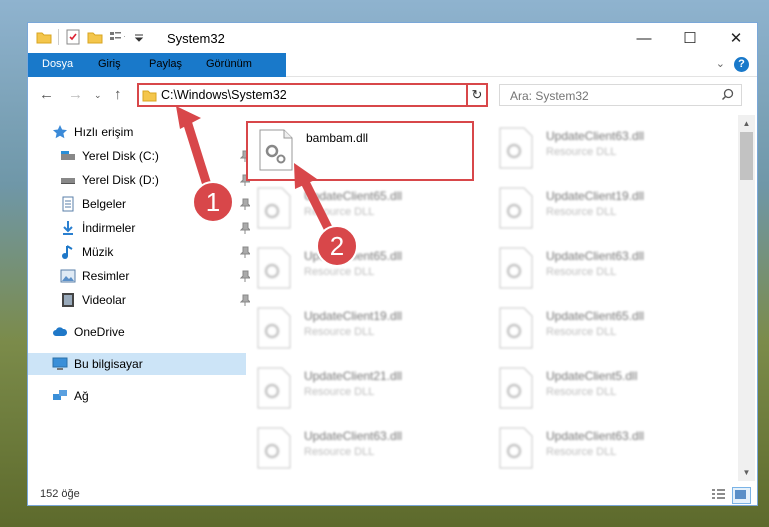 The width and height of the screenshot is (769, 527). Describe the element at coordinates (60, 364) in the screenshot. I see `computer-icon` at that location.